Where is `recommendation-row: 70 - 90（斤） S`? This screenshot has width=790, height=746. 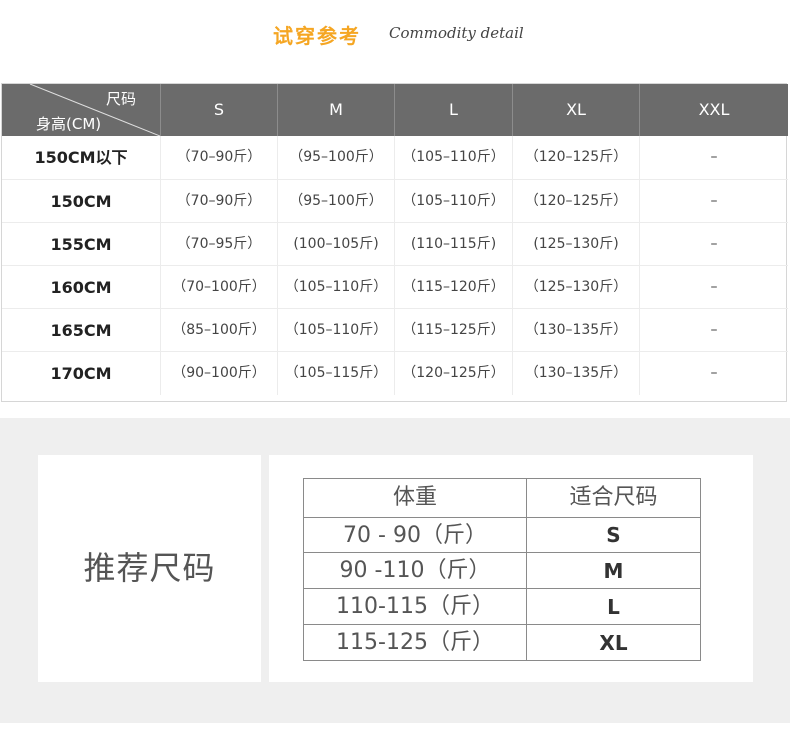 recommendation-row: 70 - 90（斤） S is located at coordinates (502, 534).